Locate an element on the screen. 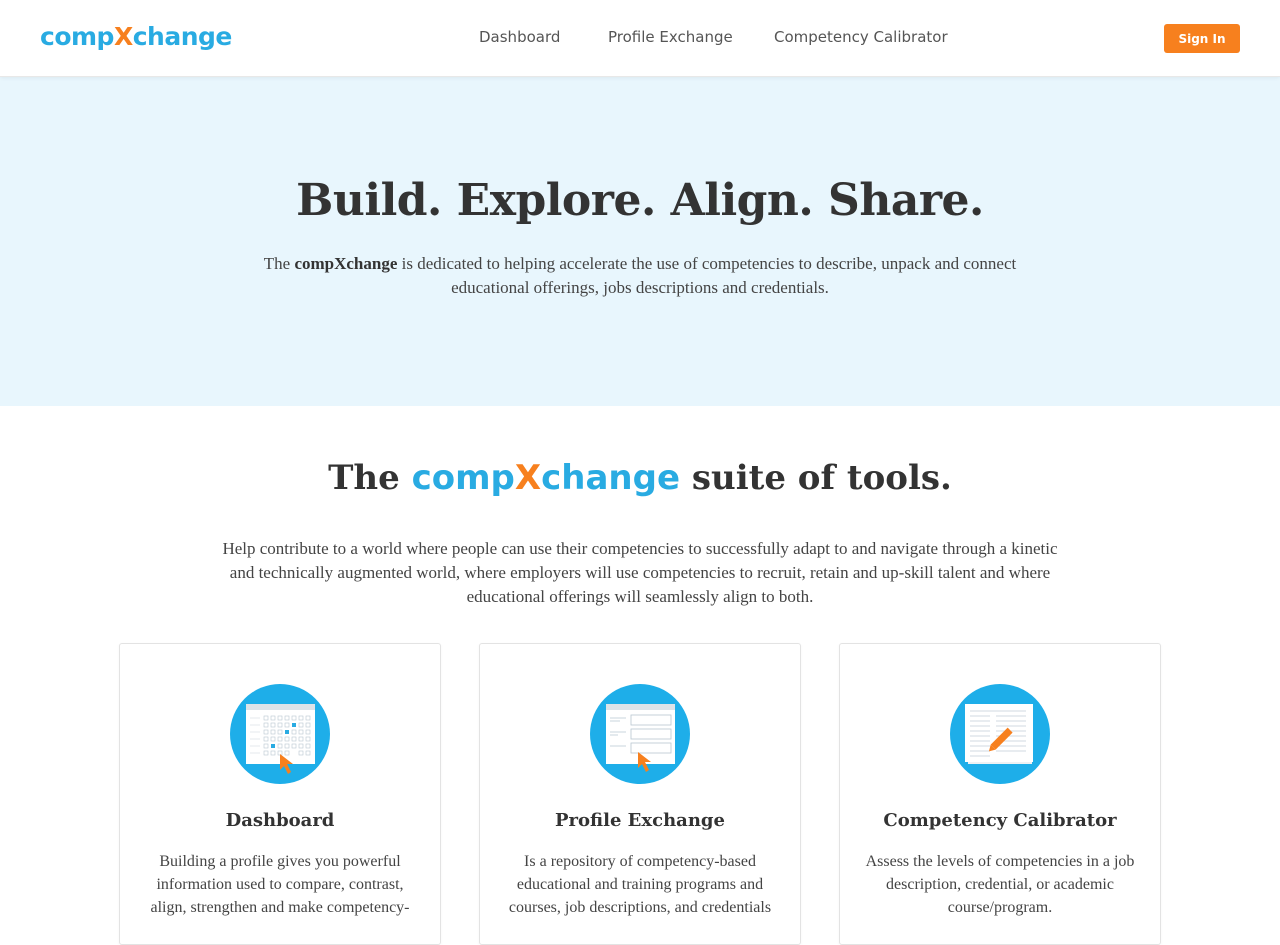  dashboard-card-title: Dashboard is located at coordinates (280, 820).